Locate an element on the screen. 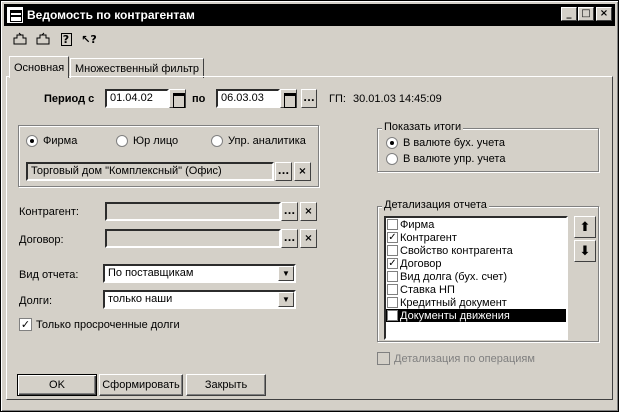 Image resolution: width=619 pixels, height=412 pixels. move-down-button: ⬇ is located at coordinates (585, 251).